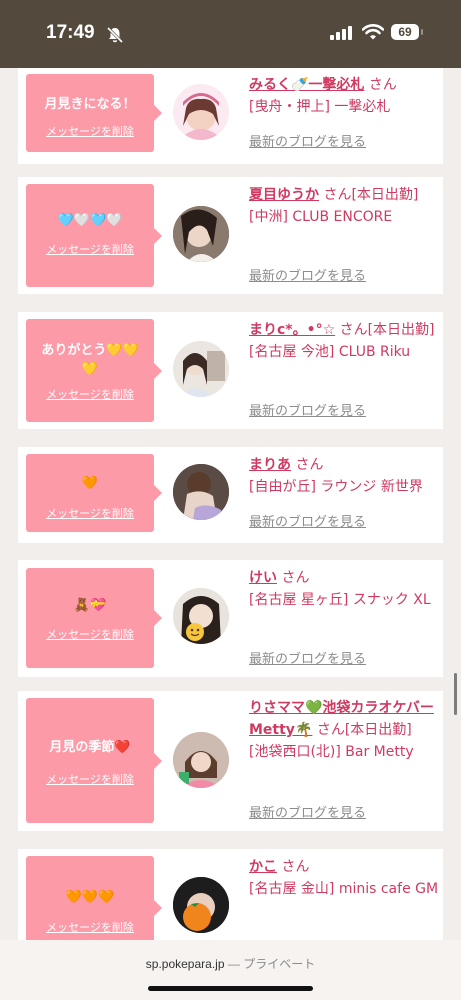 Image resolution: width=461 pixels, height=1000 pixels. I want to click on signal-icon, so click(341, 33).